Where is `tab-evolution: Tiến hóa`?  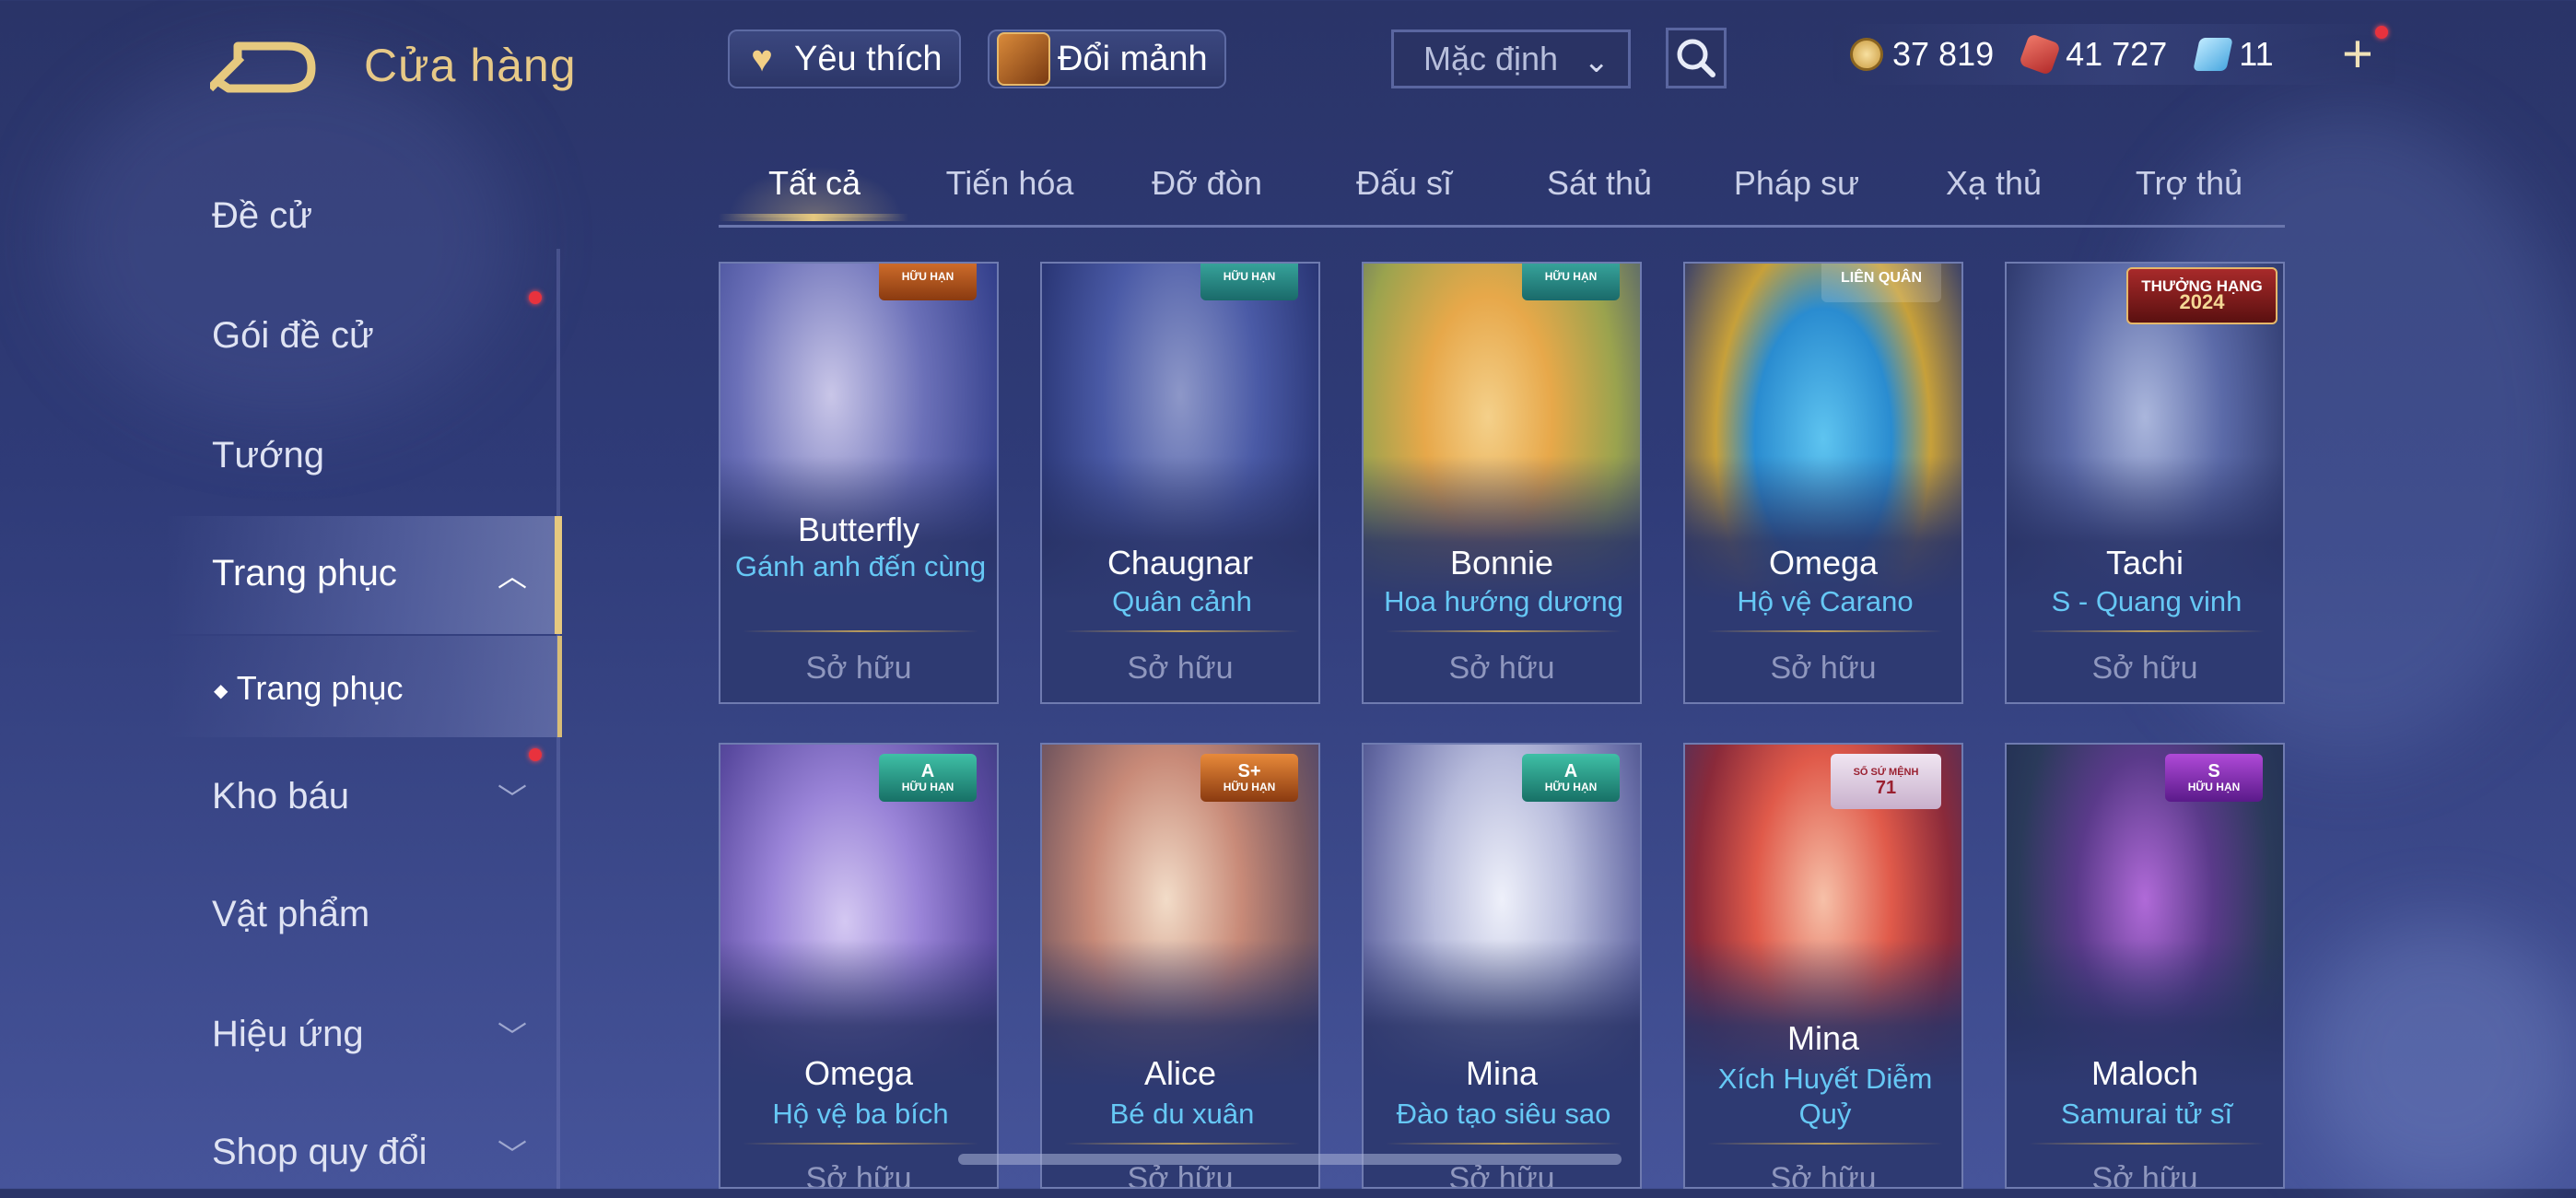 tab-evolution: Tiến hóa is located at coordinates (1010, 184).